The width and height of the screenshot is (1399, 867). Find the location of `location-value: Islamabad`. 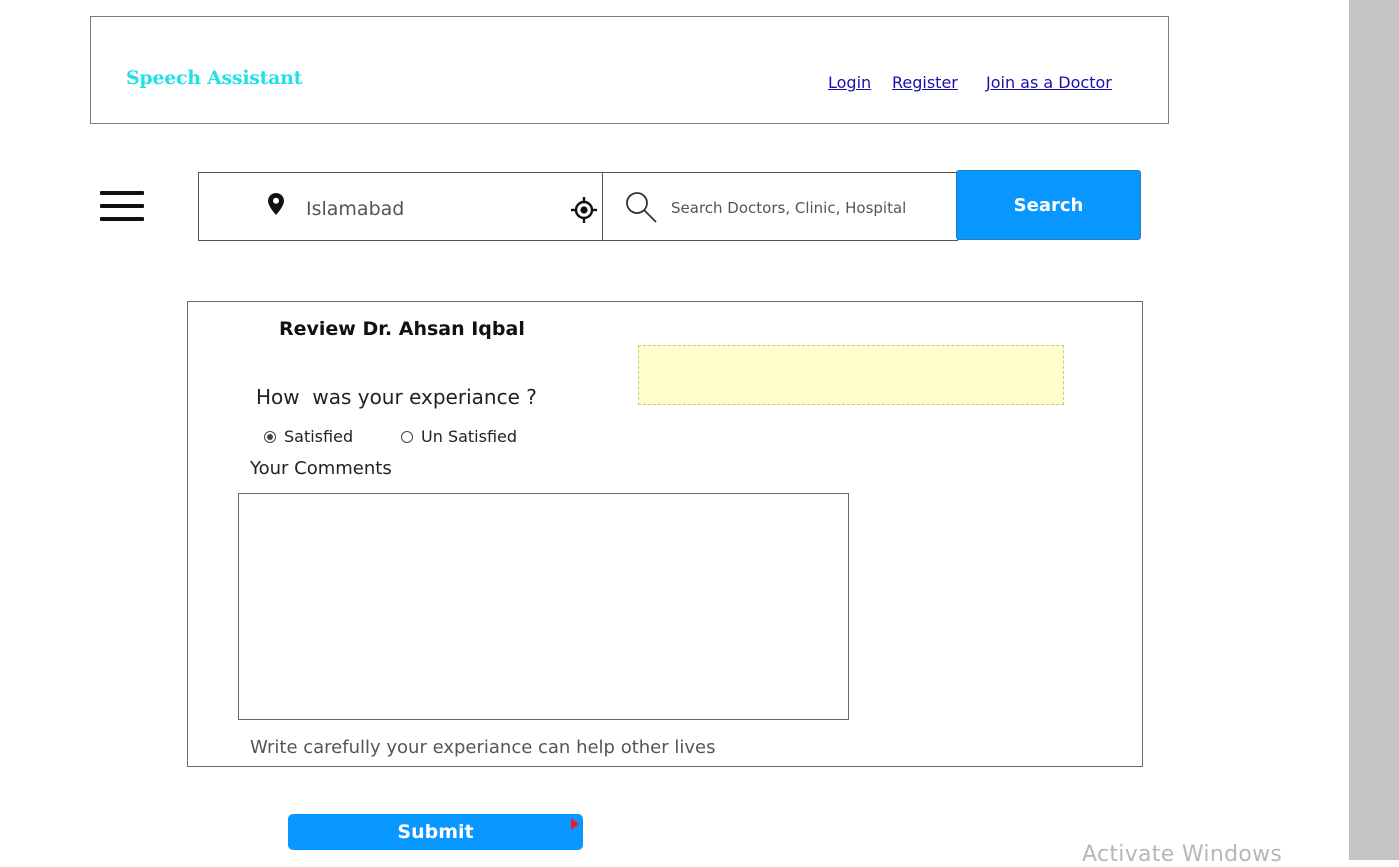

location-value: Islamabad is located at coordinates (355, 209).